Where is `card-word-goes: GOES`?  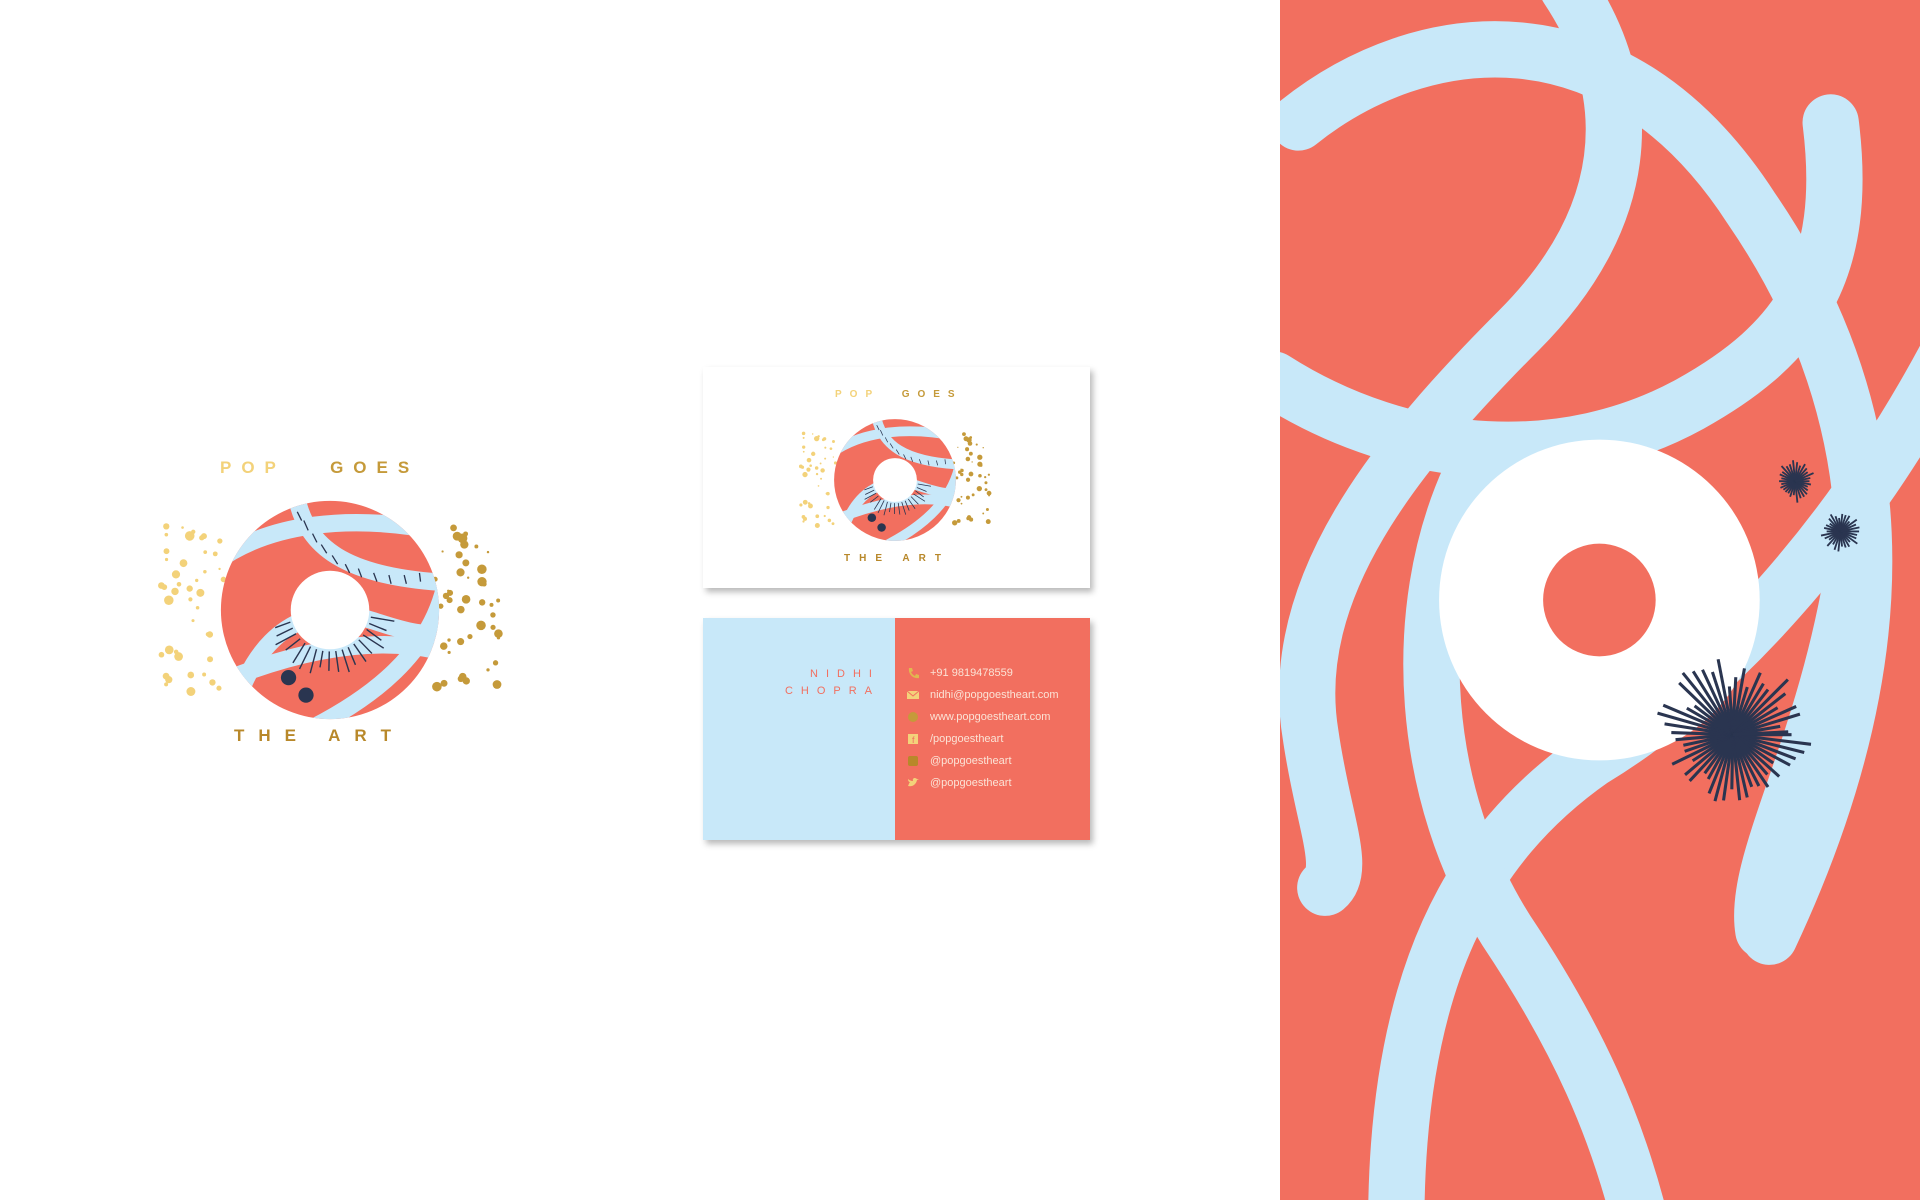
card-word-goes: GOES is located at coordinates (932, 394).